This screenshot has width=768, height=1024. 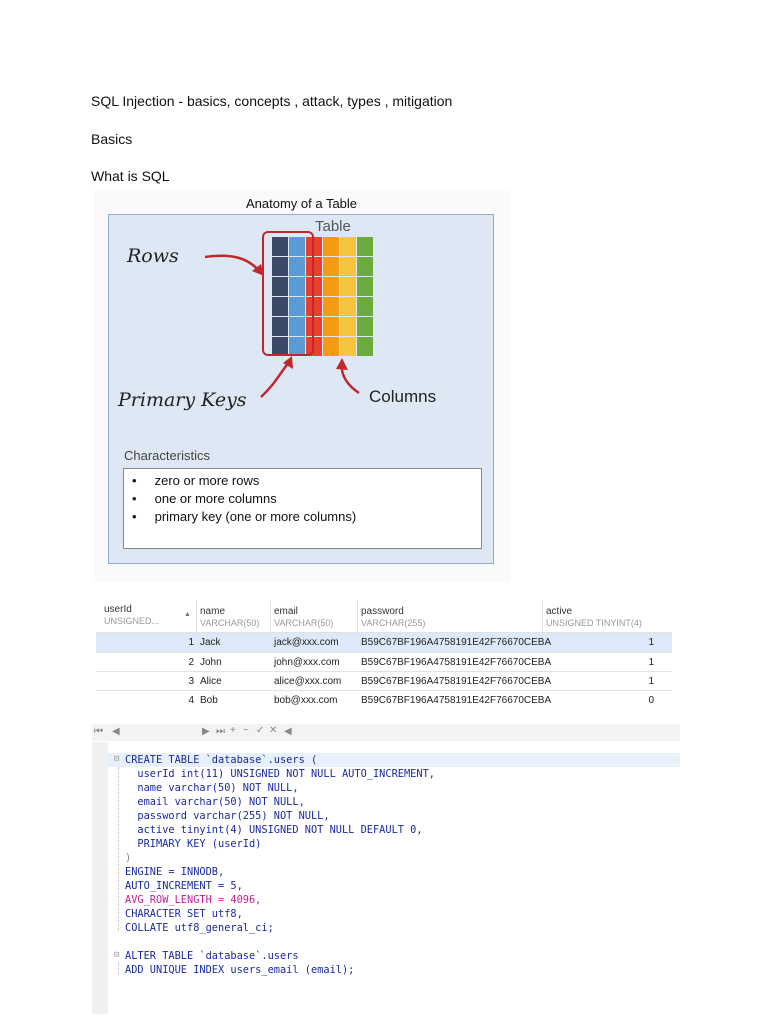 I want to click on table-illustration, so click(x=288, y=314).